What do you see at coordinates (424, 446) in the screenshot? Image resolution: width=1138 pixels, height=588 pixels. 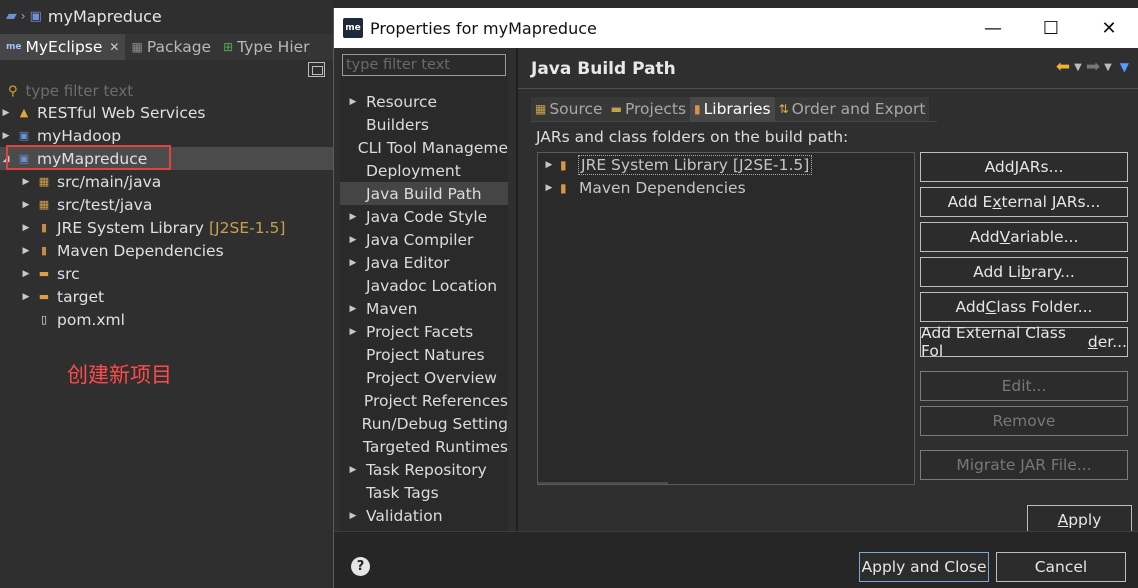 I see `nav-item: Targeted Runtimes` at bounding box center [424, 446].